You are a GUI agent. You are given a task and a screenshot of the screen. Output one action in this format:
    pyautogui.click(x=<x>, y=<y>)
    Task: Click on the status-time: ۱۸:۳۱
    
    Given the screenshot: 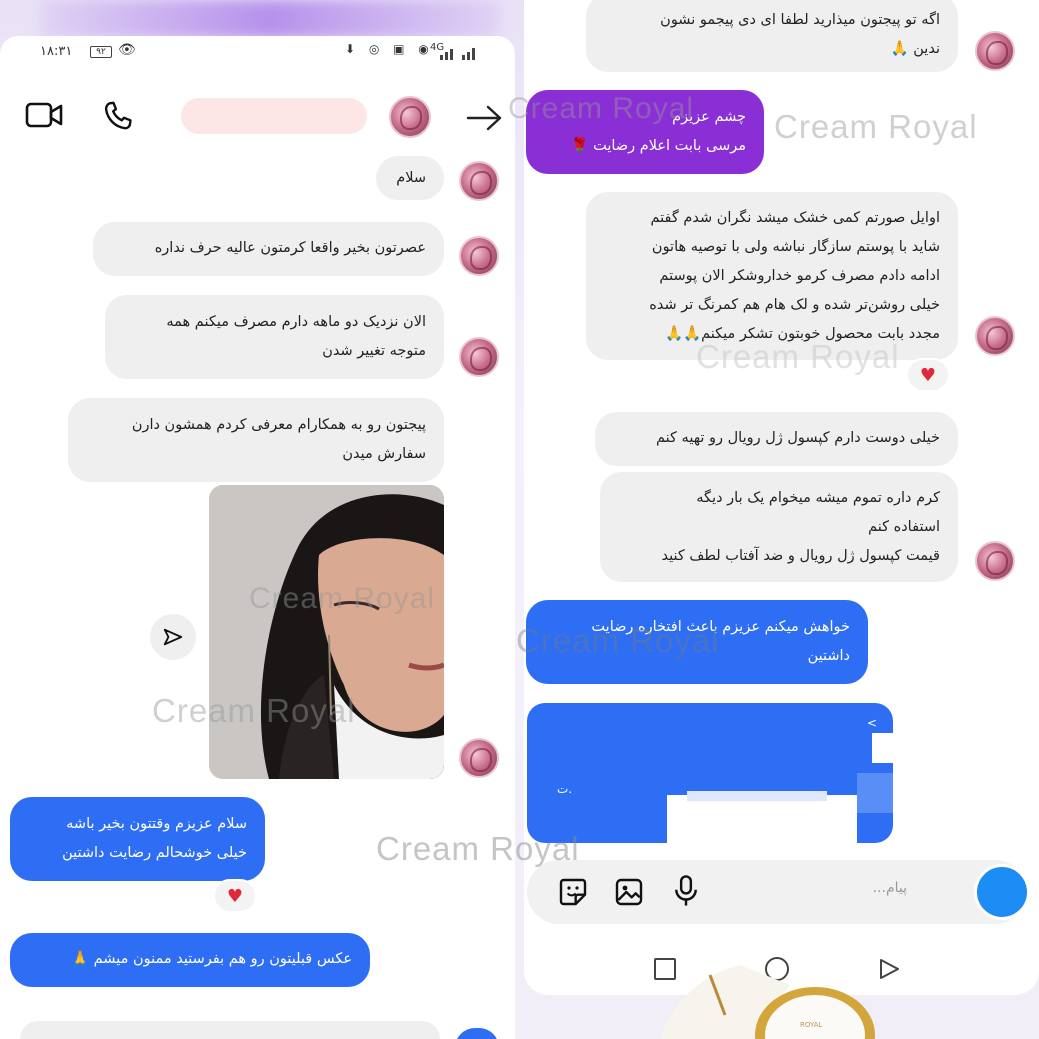 What is the action you would take?
    pyautogui.click(x=56, y=51)
    